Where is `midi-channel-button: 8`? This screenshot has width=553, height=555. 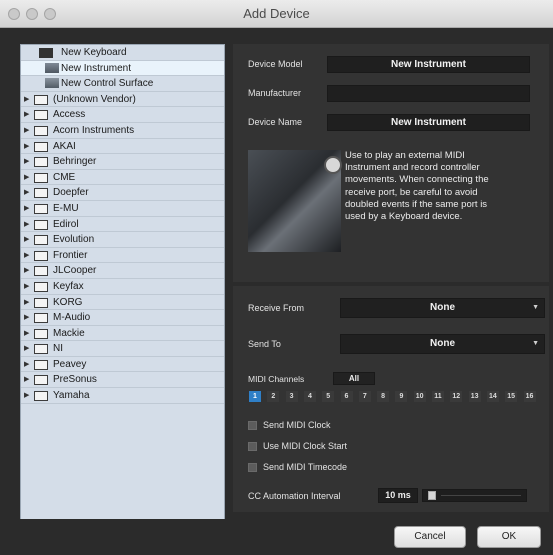
midi-channel-button: 8 is located at coordinates (383, 396).